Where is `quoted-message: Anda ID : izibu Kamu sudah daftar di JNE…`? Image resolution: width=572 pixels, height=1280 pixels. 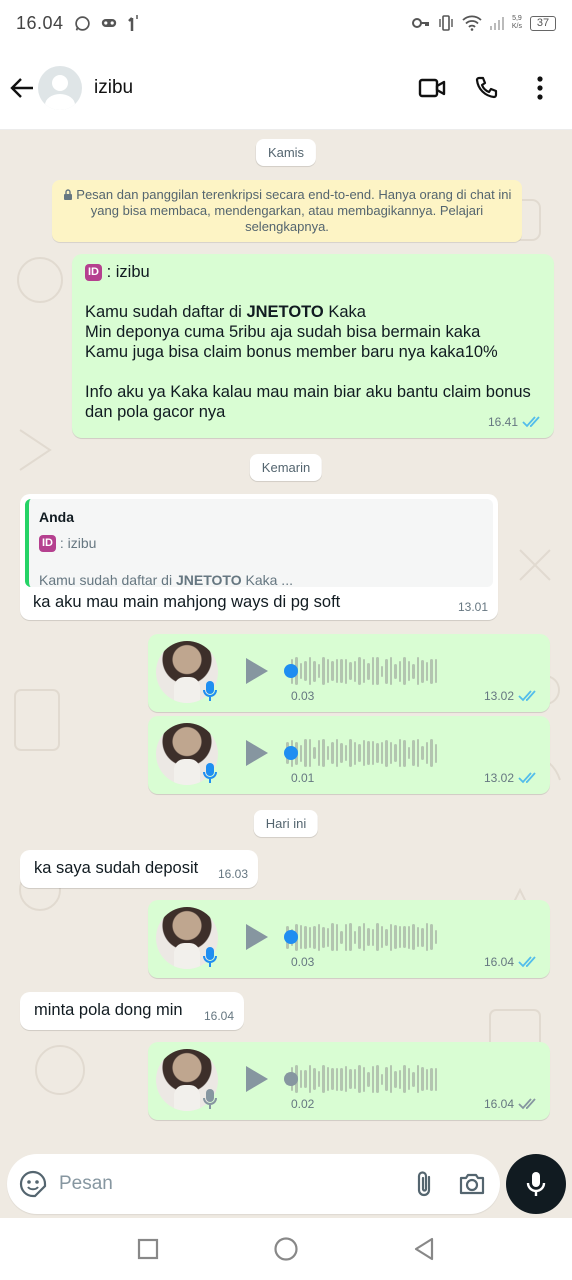 quoted-message: Anda ID : izibu Kamu sudah daftar di JNE… is located at coordinates (259, 543).